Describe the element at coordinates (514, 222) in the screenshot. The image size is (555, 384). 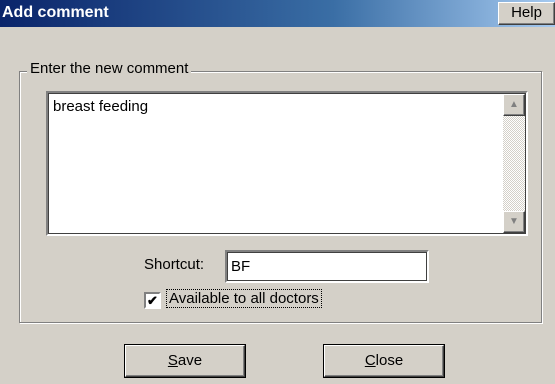
I see `scroll-down-icon: ▼` at that location.